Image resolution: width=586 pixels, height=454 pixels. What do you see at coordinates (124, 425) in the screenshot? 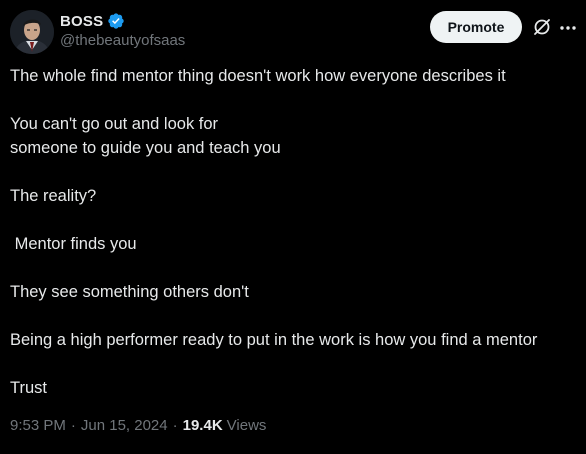
I see `tweet-date: Jun 15, 2024` at bounding box center [124, 425].